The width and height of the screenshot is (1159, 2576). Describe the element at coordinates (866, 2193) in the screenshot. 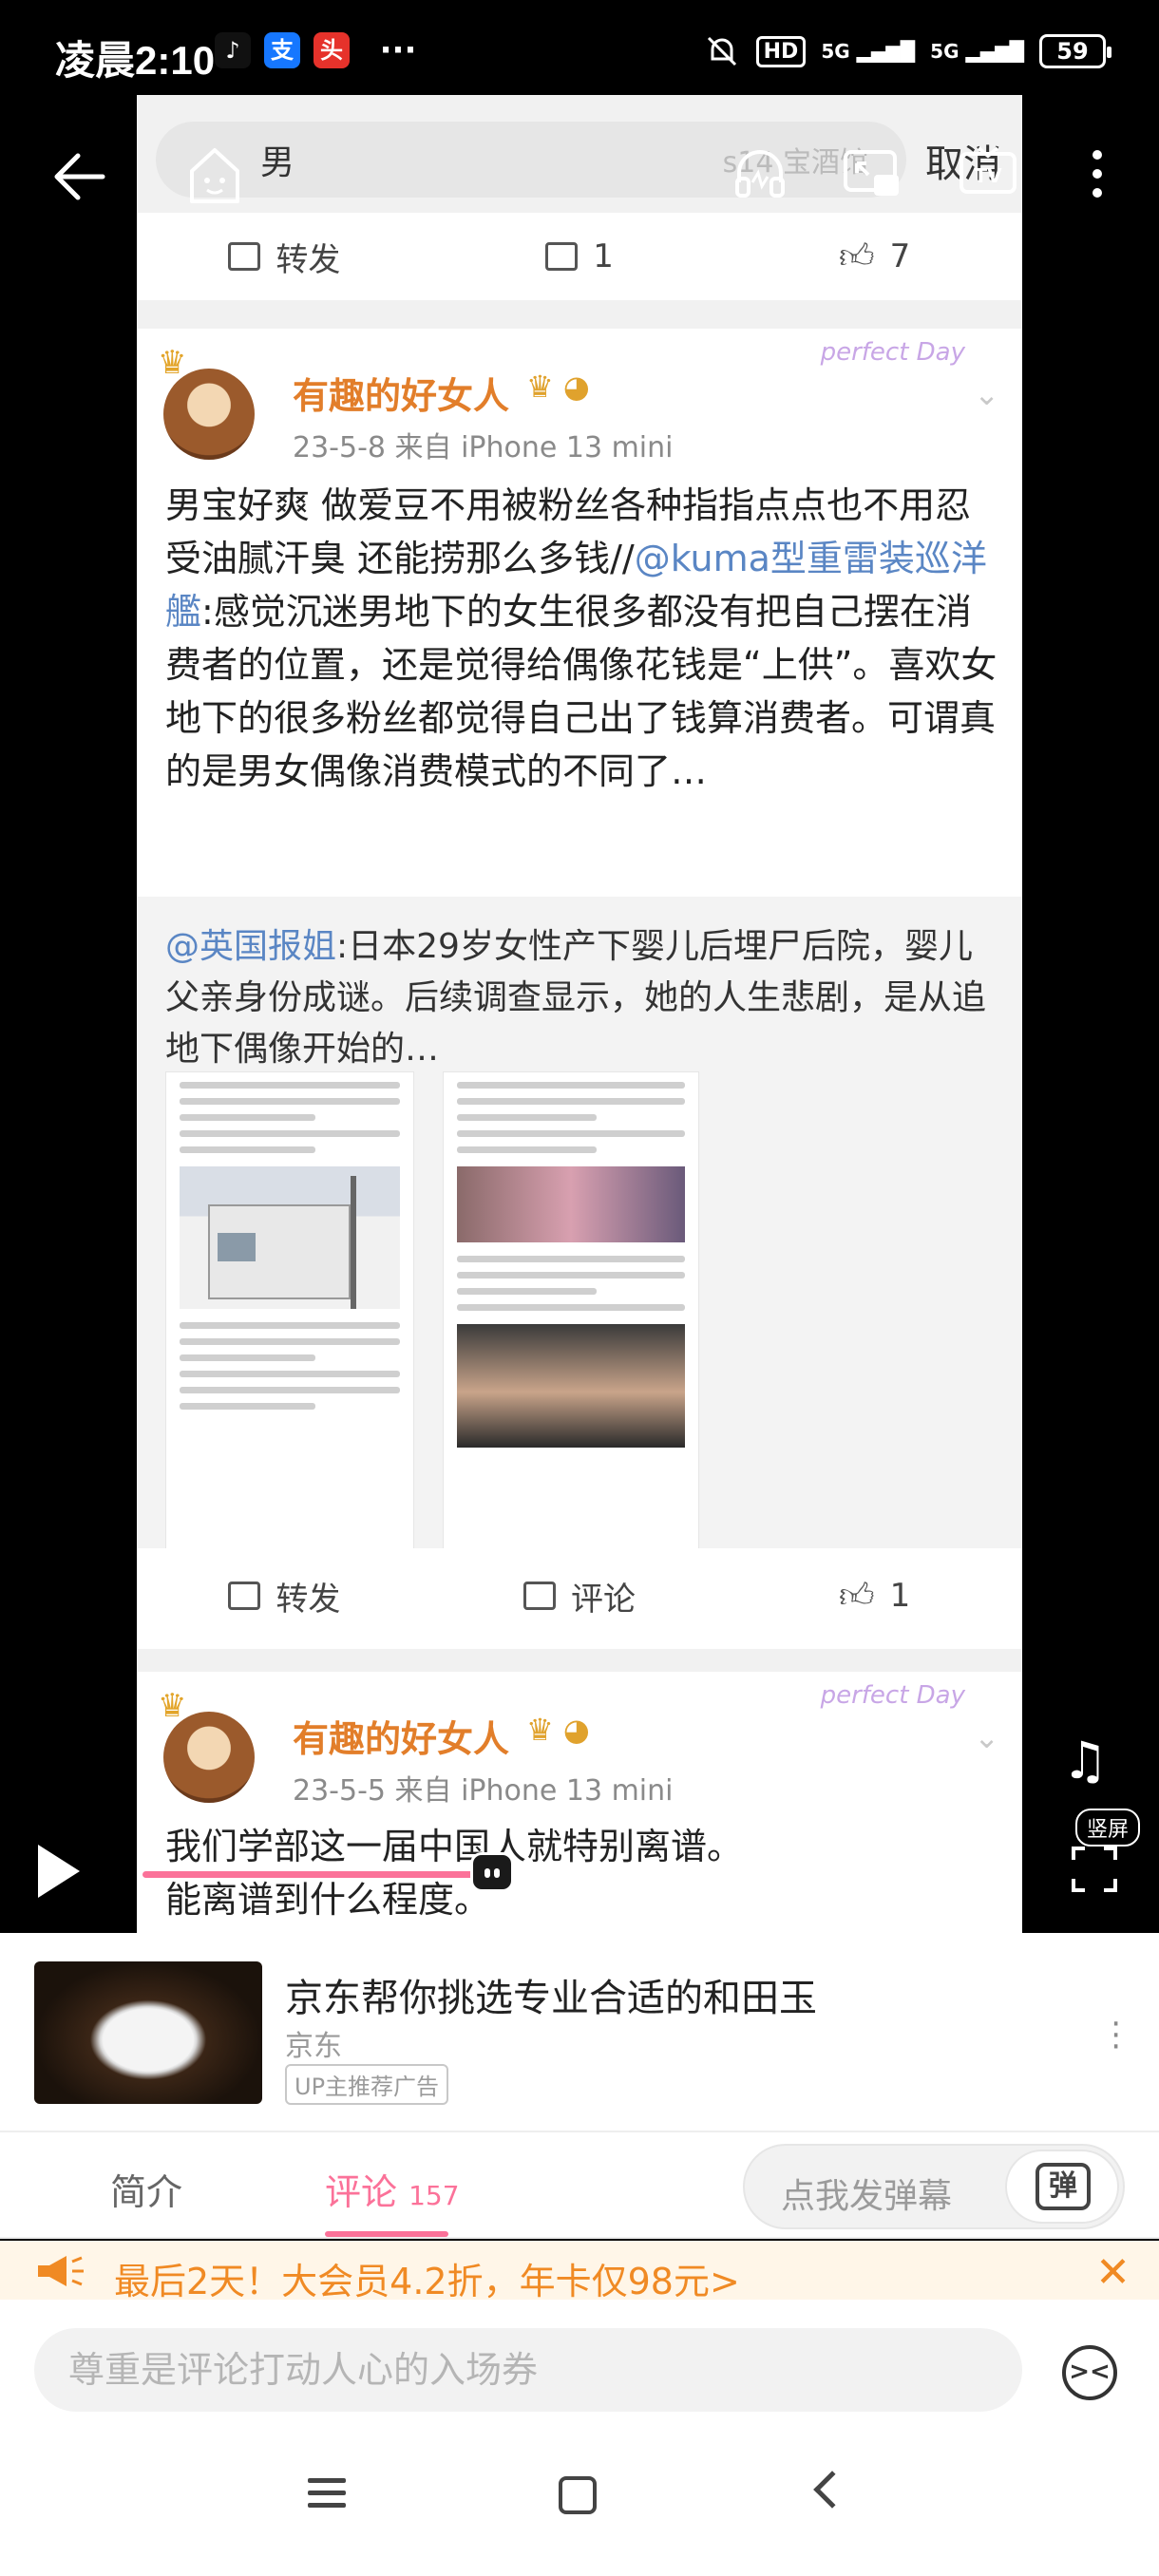

I see `danmaku-placeholder: 点我发弹幕` at that location.